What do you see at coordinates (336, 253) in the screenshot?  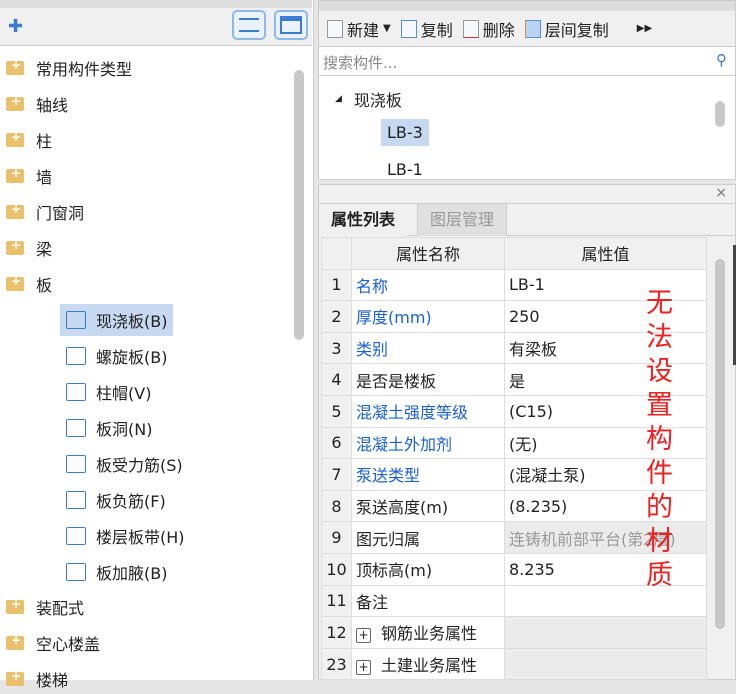 I see `row-number-header` at bounding box center [336, 253].